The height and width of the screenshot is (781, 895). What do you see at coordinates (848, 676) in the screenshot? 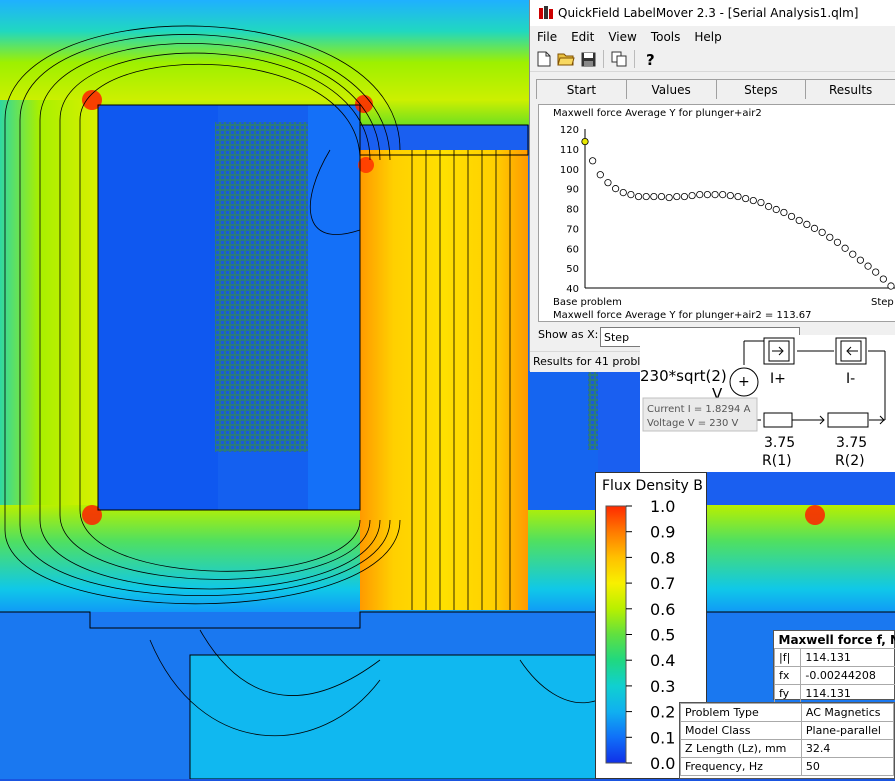
I see `force-value-fx: -0.00244208` at bounding box center [848, 676].